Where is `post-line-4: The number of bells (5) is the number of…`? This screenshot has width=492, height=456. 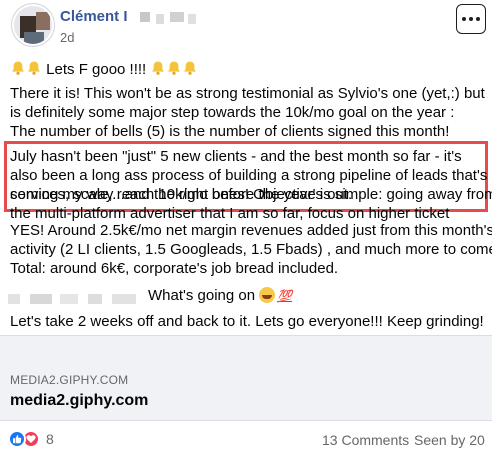 post-line-4: The number of bells (5) is the number of… is located at coordinates (230, 131).